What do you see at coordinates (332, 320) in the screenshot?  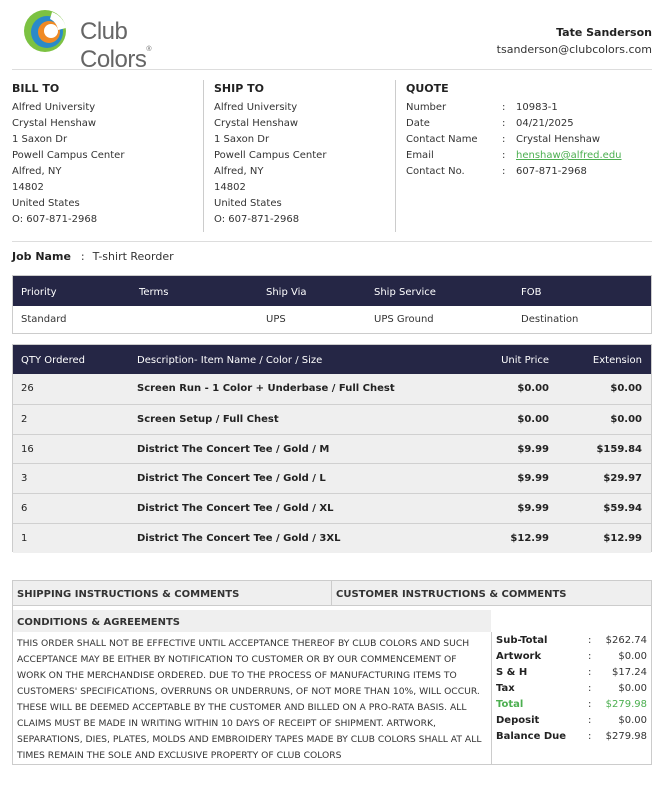 I see `shipping-table-row: Standard UPS UPS Ground Destination` at bounding box center [332, 320].